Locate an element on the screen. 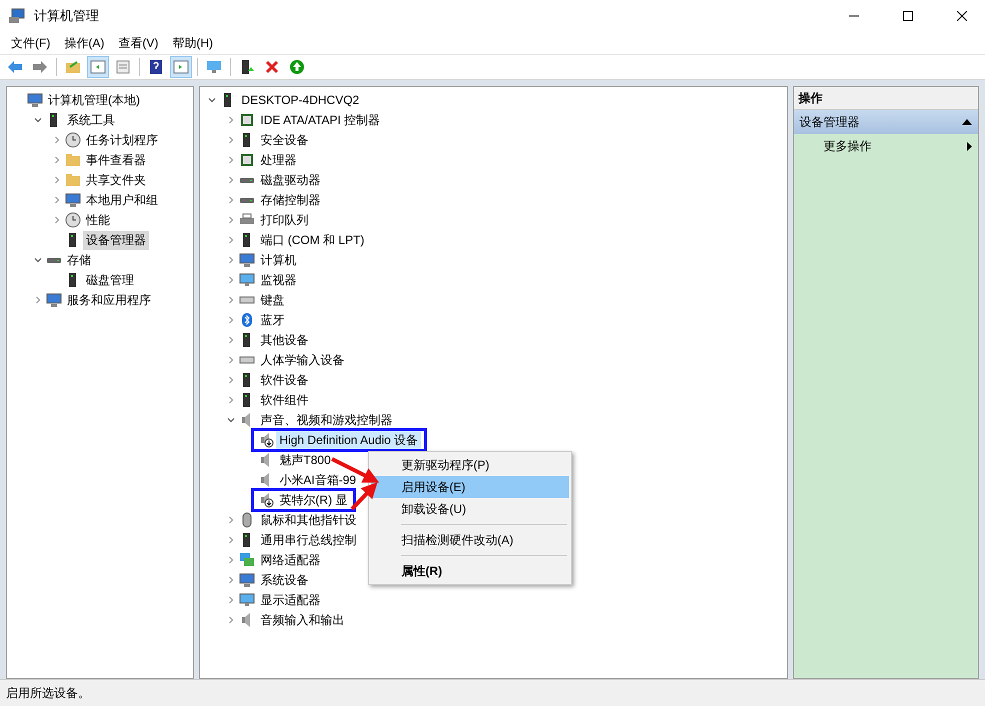 This screenshot has width=985, height=706. tree-item: 本地用户和组 is located at coordinates (122, 200).